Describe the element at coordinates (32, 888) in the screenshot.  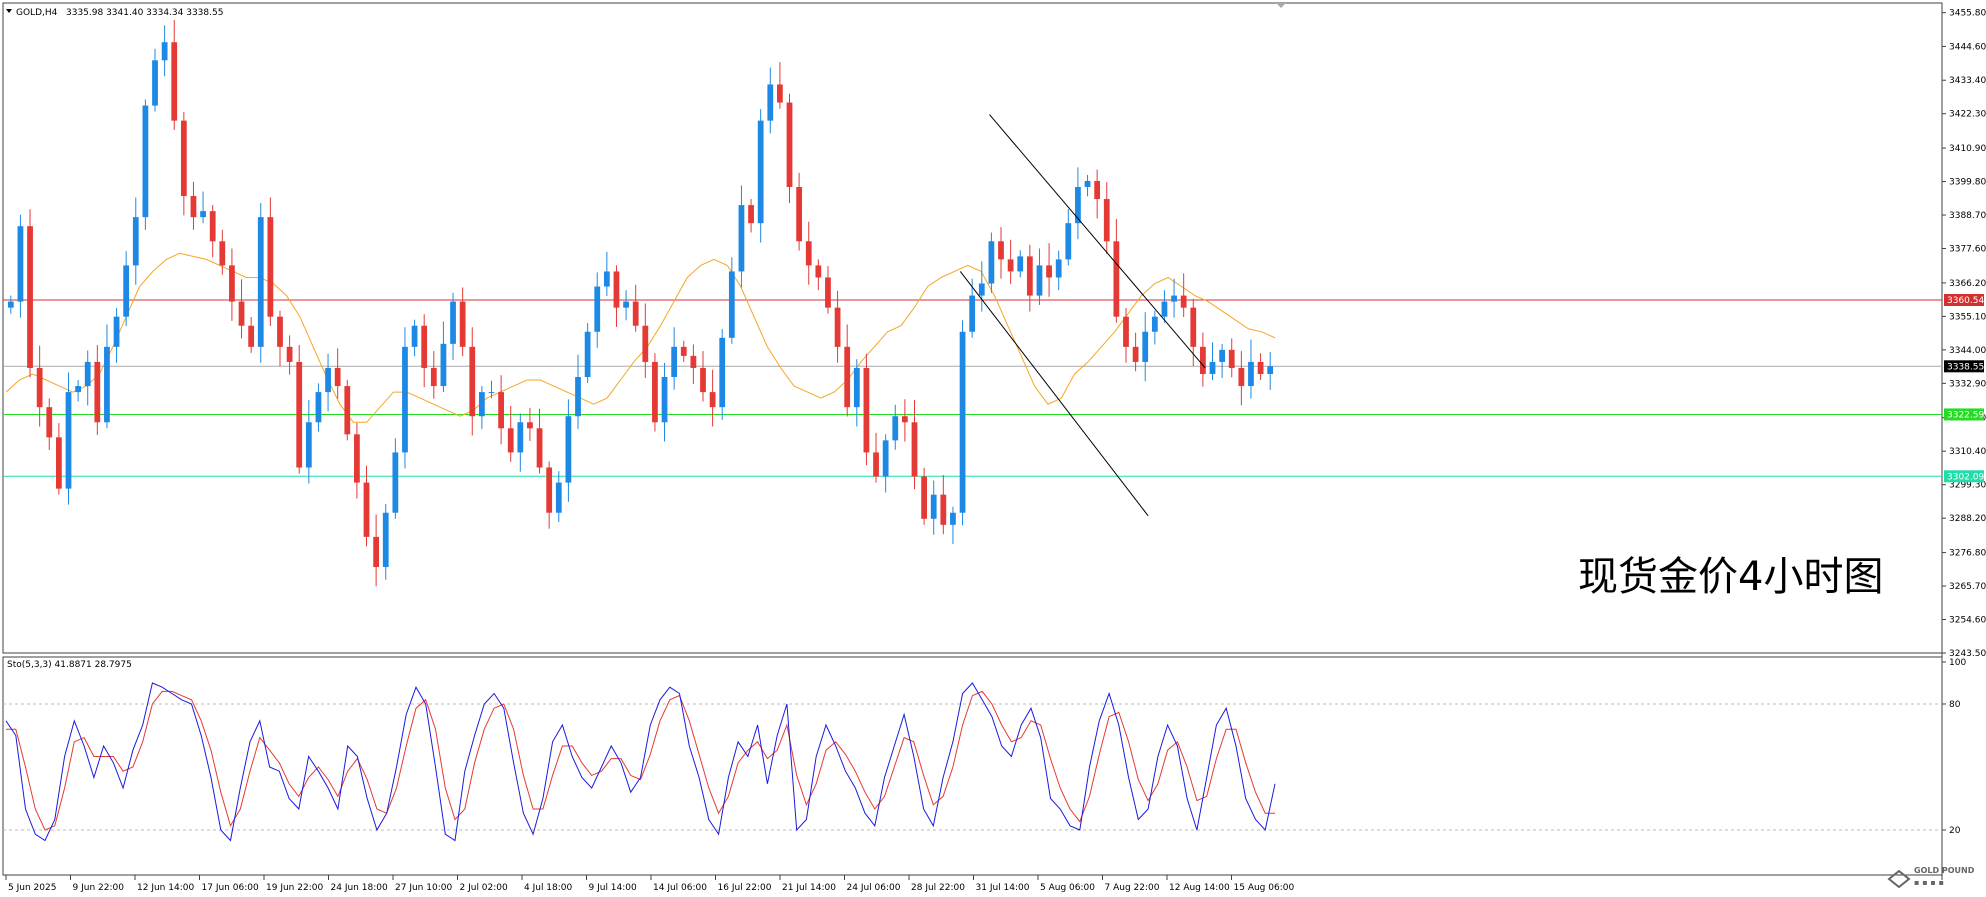
I see `time-tick-label: 5 Jun 2025` at that location.